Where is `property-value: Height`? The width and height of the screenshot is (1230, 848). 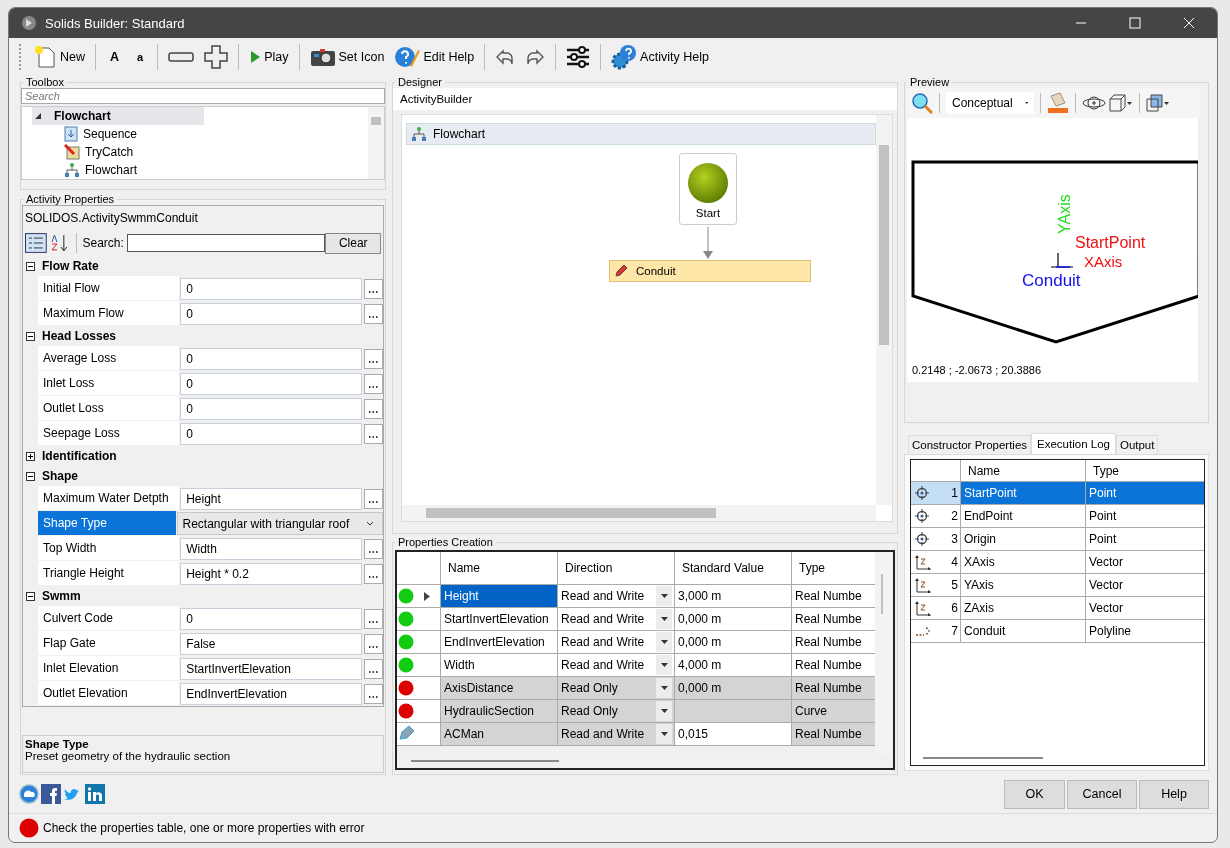
property-value: Height is located at coordinates (271, 498).